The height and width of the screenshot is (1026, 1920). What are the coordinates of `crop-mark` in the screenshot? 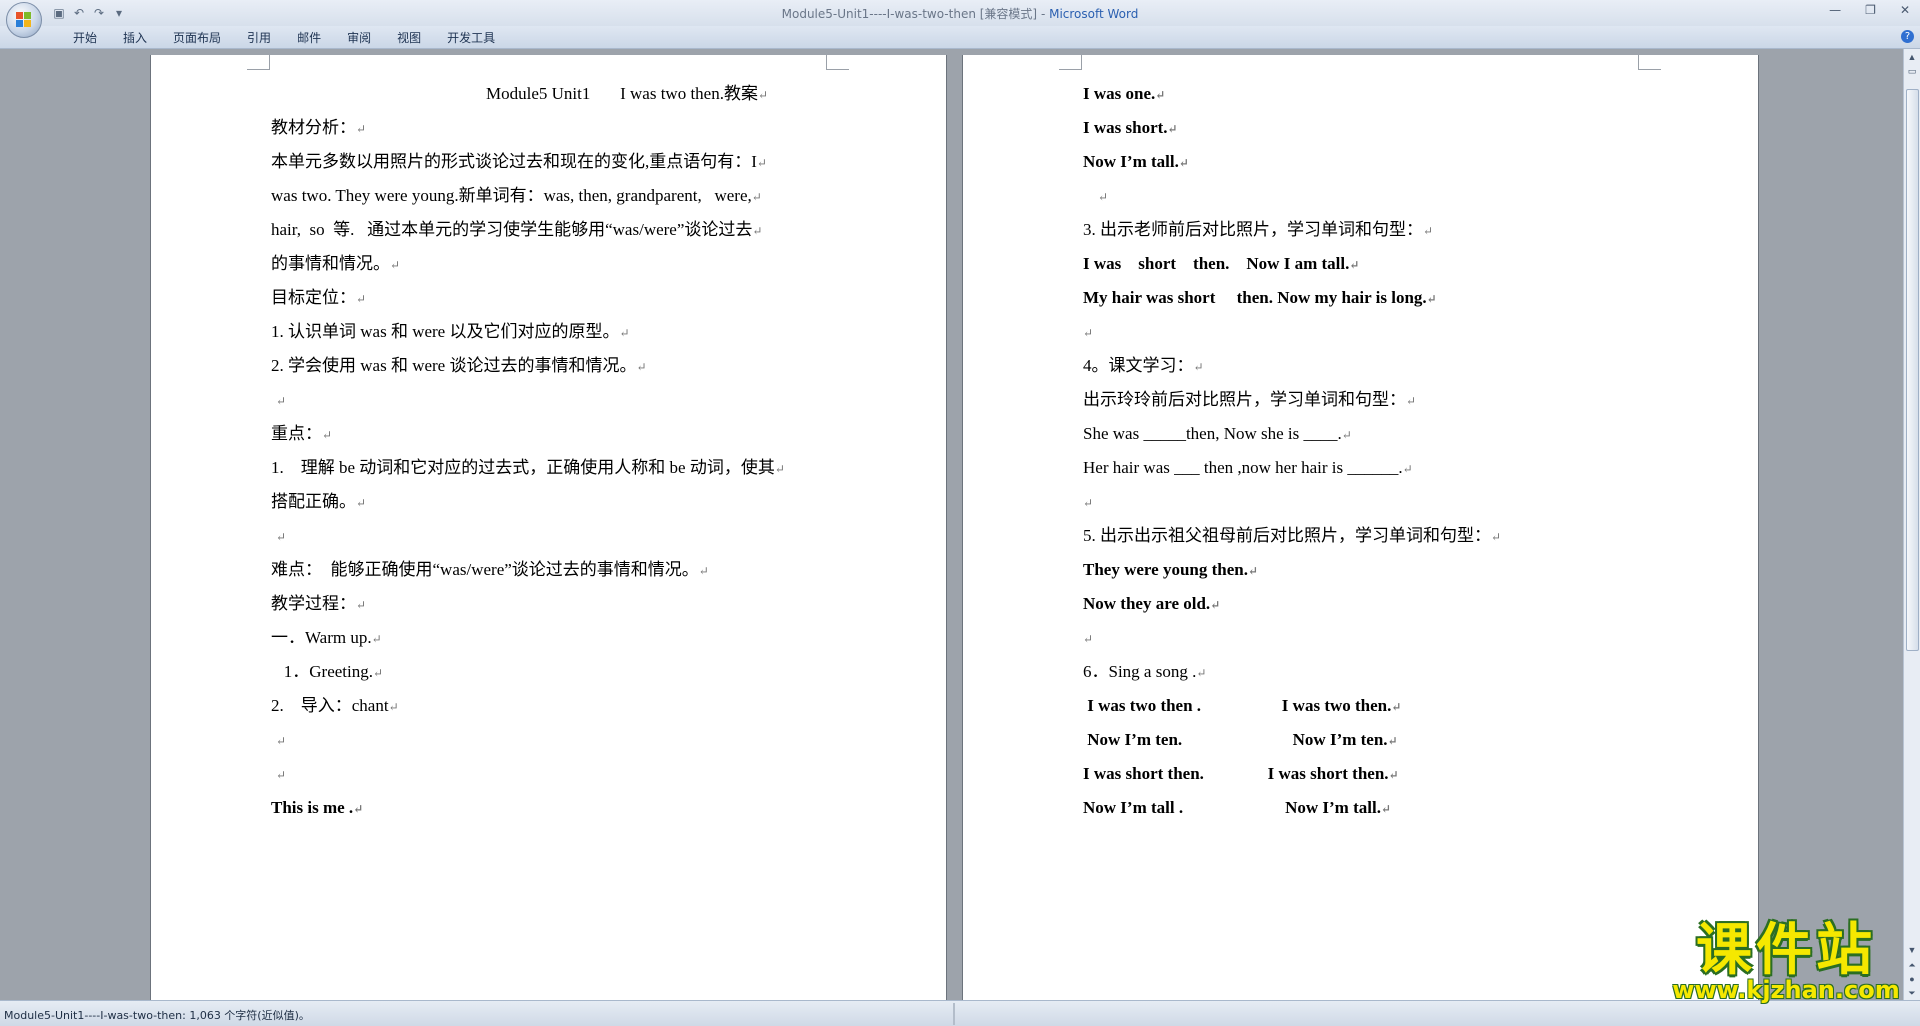 It's located at (1649, 62).